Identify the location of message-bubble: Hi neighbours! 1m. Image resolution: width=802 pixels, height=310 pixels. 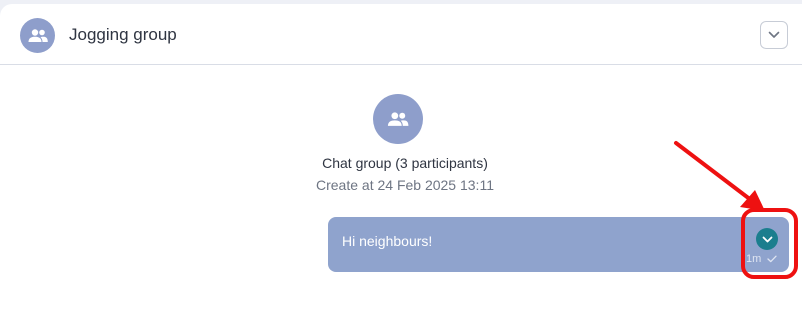
(558, 244).